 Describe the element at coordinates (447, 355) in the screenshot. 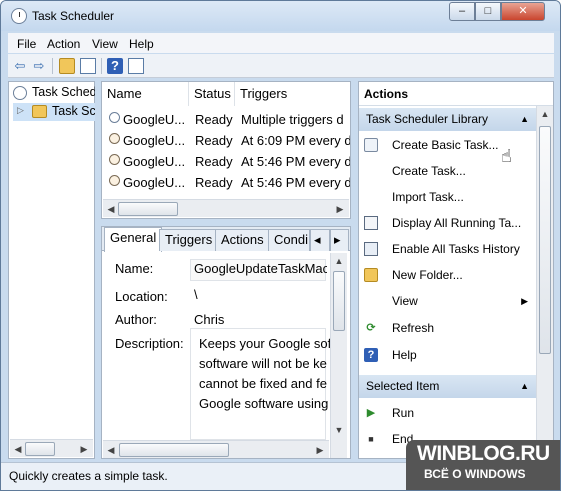

I see `action-help: ? Help` at that location.